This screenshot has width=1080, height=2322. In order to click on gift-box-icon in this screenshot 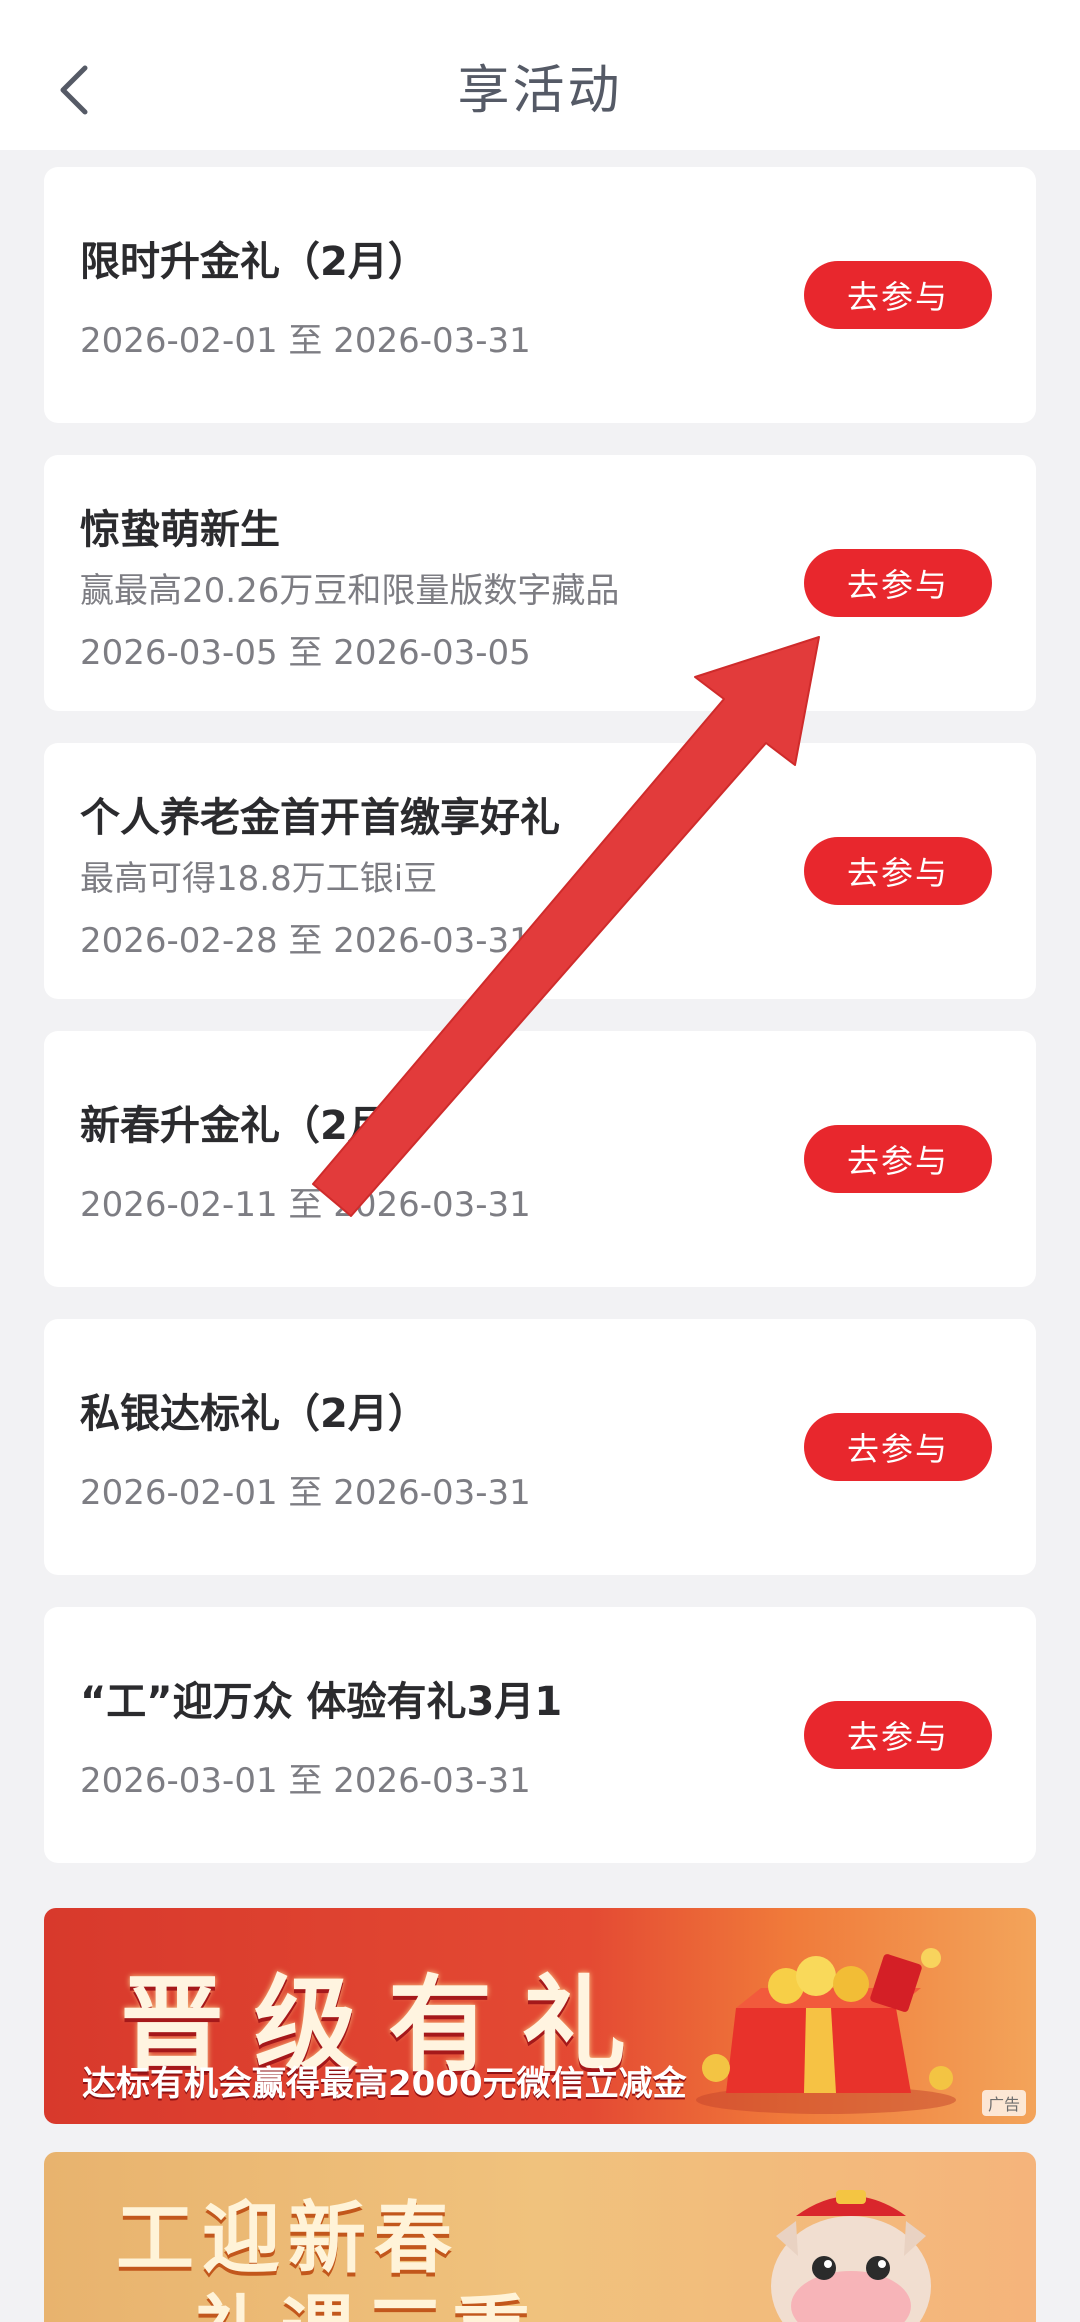, I will do `click(826, 2031)`.